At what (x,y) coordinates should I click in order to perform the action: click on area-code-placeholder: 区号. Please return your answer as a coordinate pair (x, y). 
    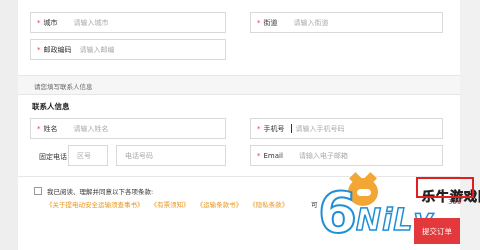
    Looking at the image, I should click on (84, 155).